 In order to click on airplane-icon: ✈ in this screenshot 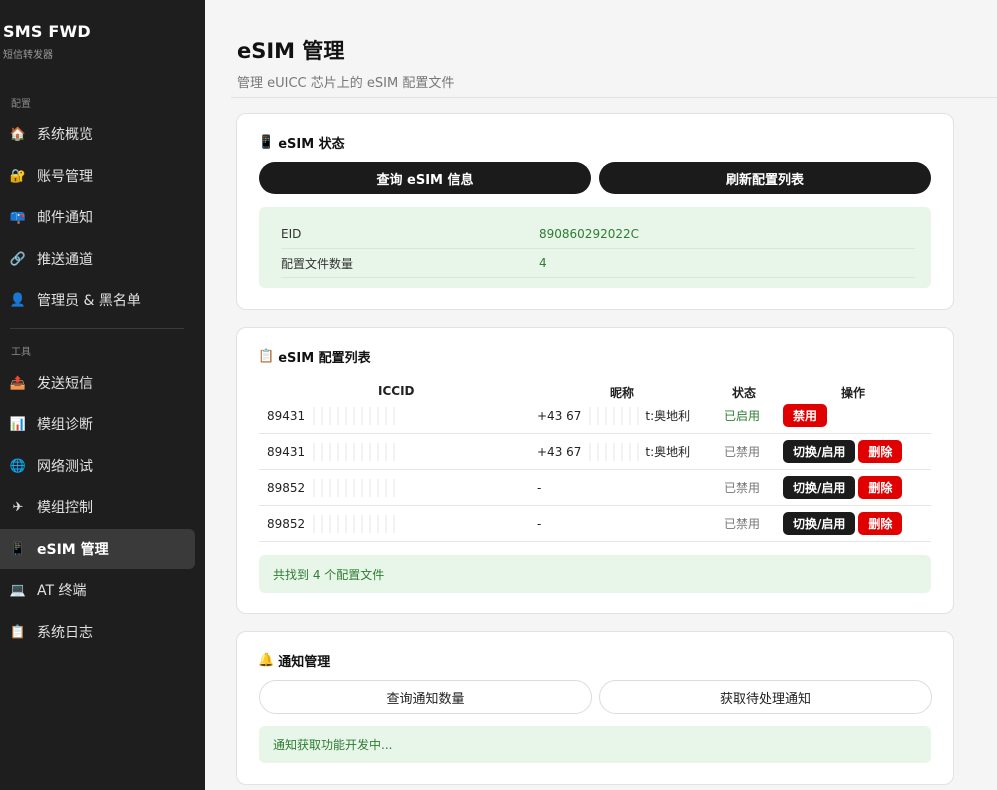, I will do `click(18, 507)`.